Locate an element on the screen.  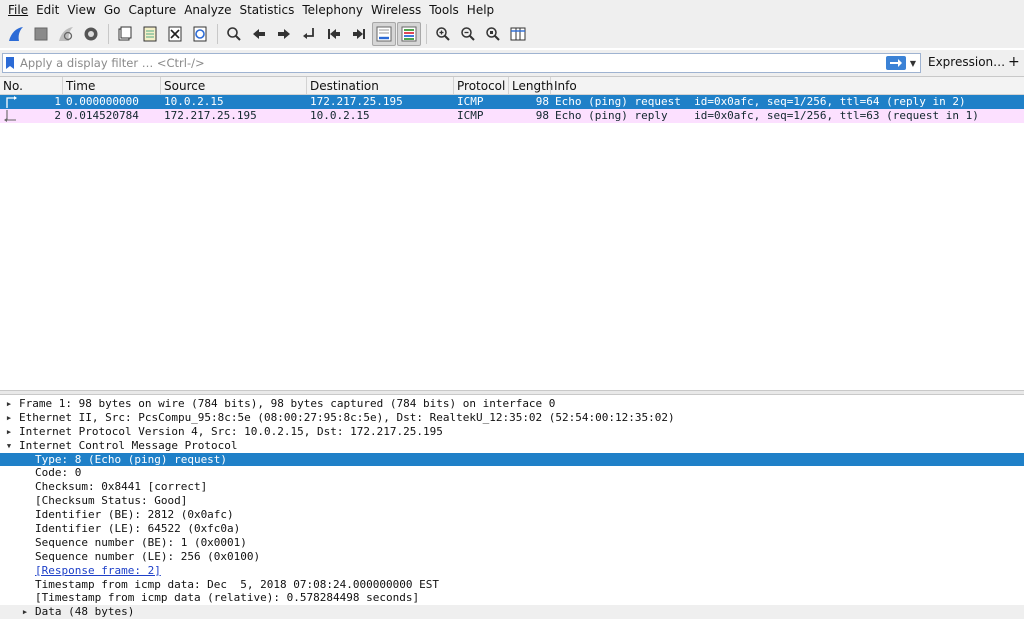
resize-columns-icon is located at coordinates (518, 34).